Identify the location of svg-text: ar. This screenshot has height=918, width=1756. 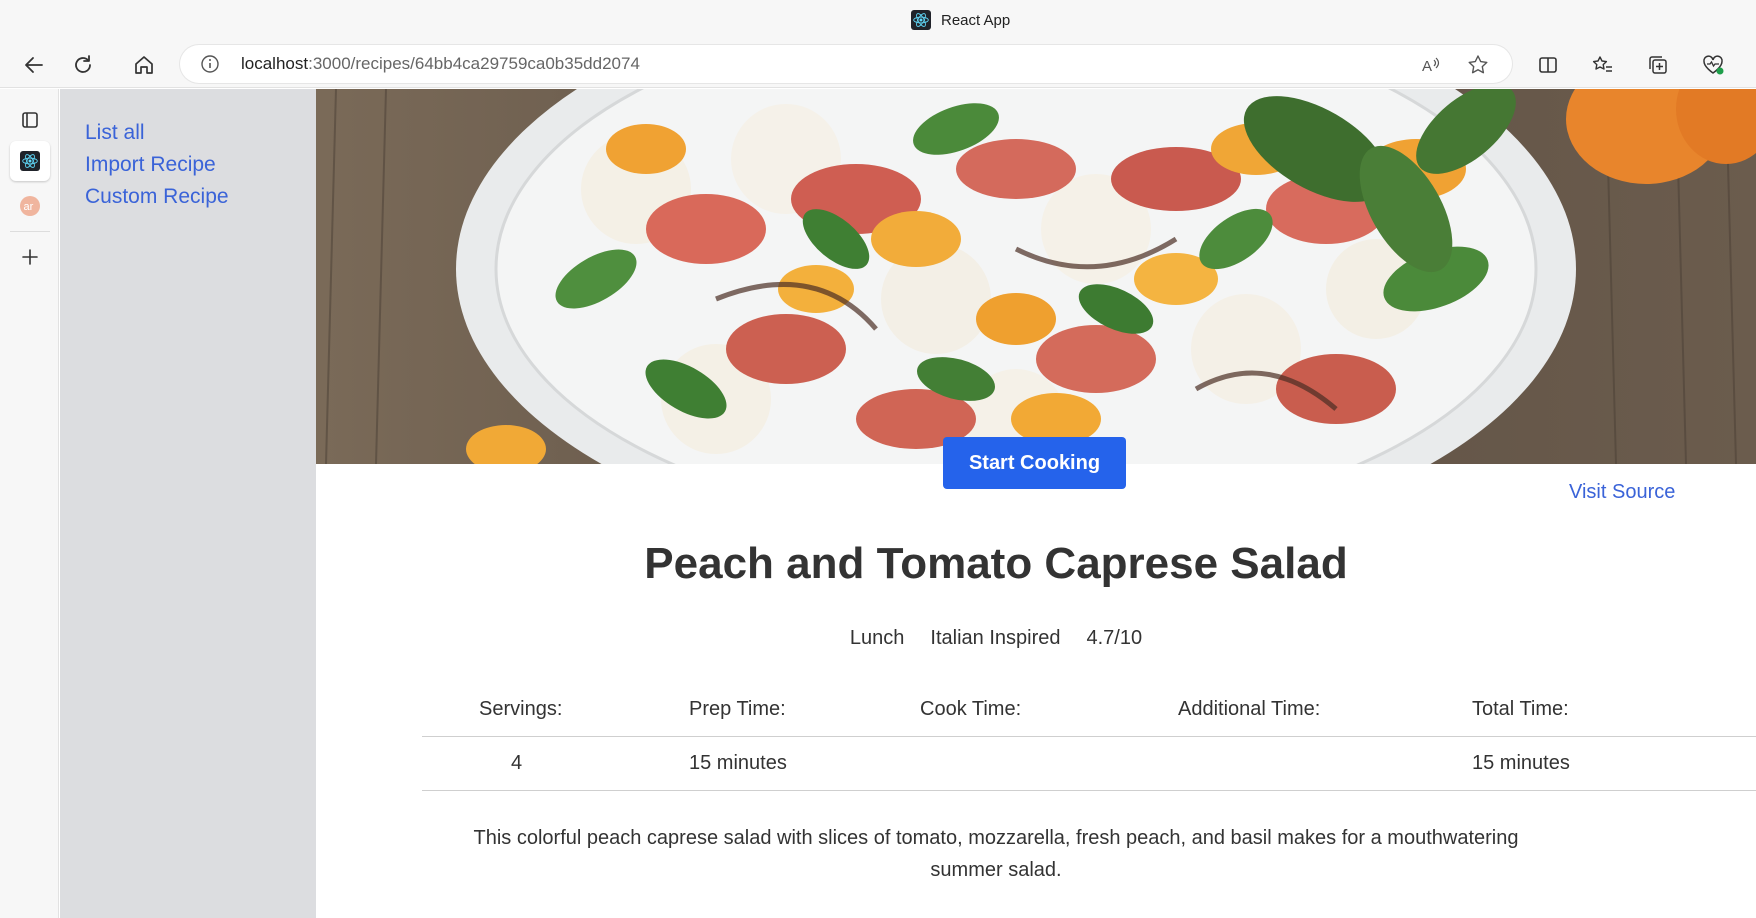
(29, 207).